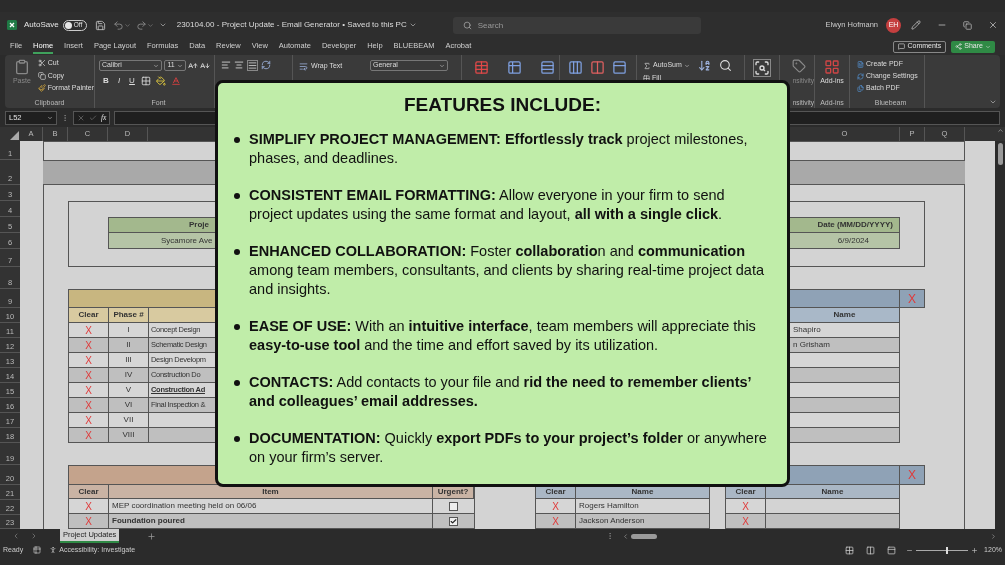 The width and height of the screenshot is (1005, 565). What do you see at coordinates (576, 25) in the screenshot?
I see `search-field: Search` at bounding box center [576, 25].